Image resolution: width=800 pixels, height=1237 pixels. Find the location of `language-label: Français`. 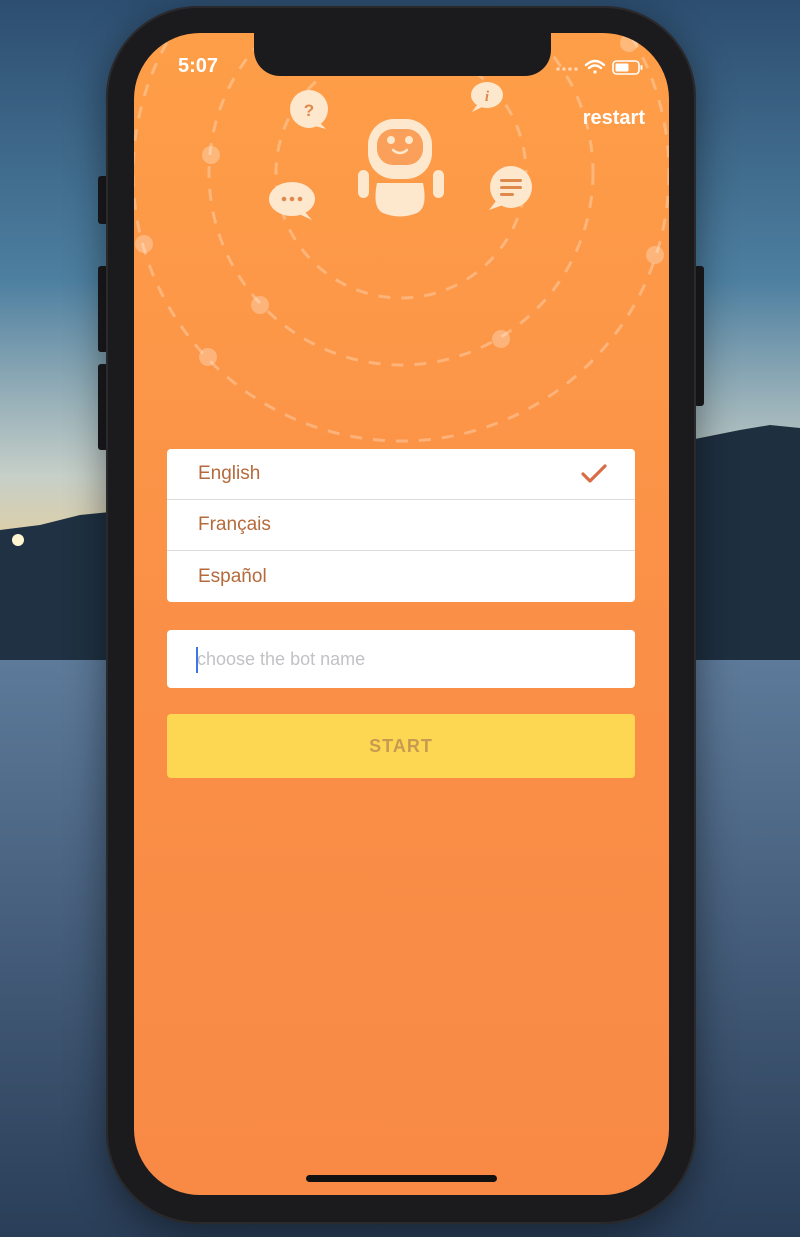

language-label: Français is located at coordinates (234, 524).